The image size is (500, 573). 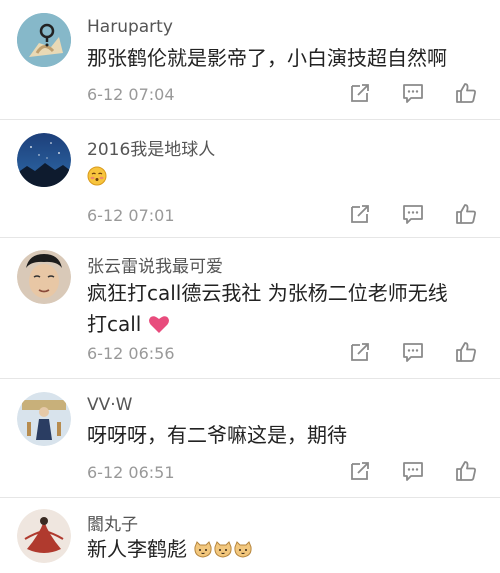 I want to click on comment-text-line: 呀呀呀，有二爷嘛这是，期待, so click(x=217, y=435).